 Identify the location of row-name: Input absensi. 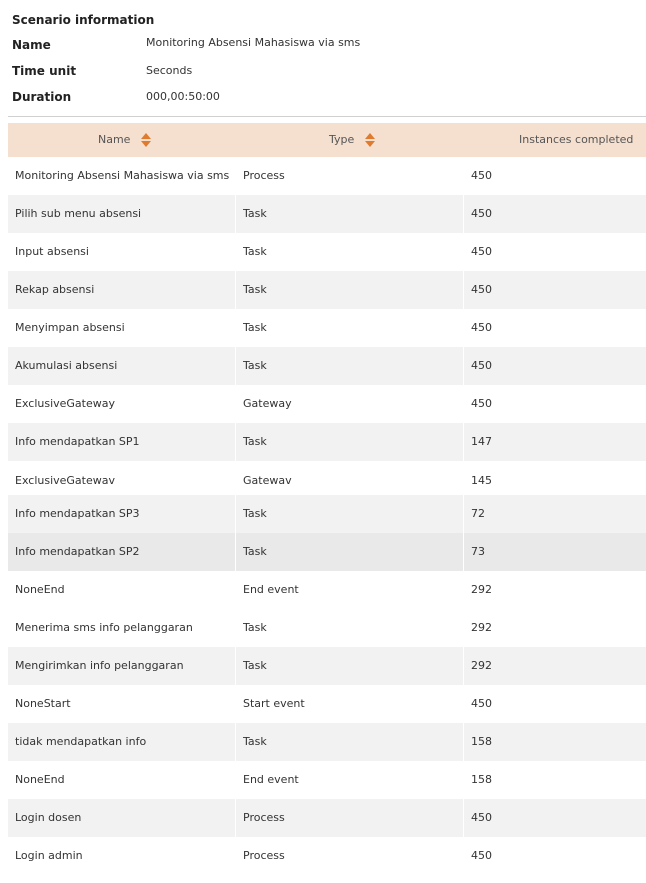
(52, 251).